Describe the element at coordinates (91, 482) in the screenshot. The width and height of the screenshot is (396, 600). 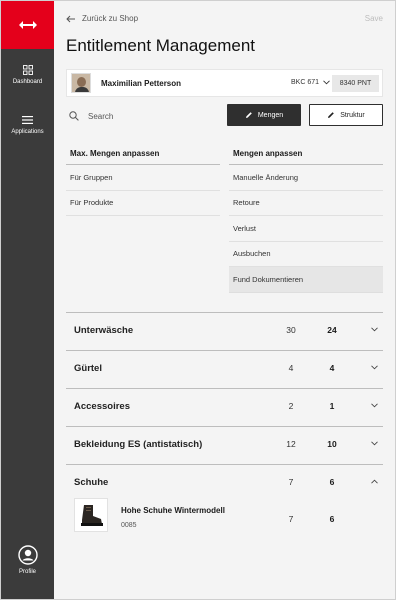
I see `category-name: Schuhe` at that location.